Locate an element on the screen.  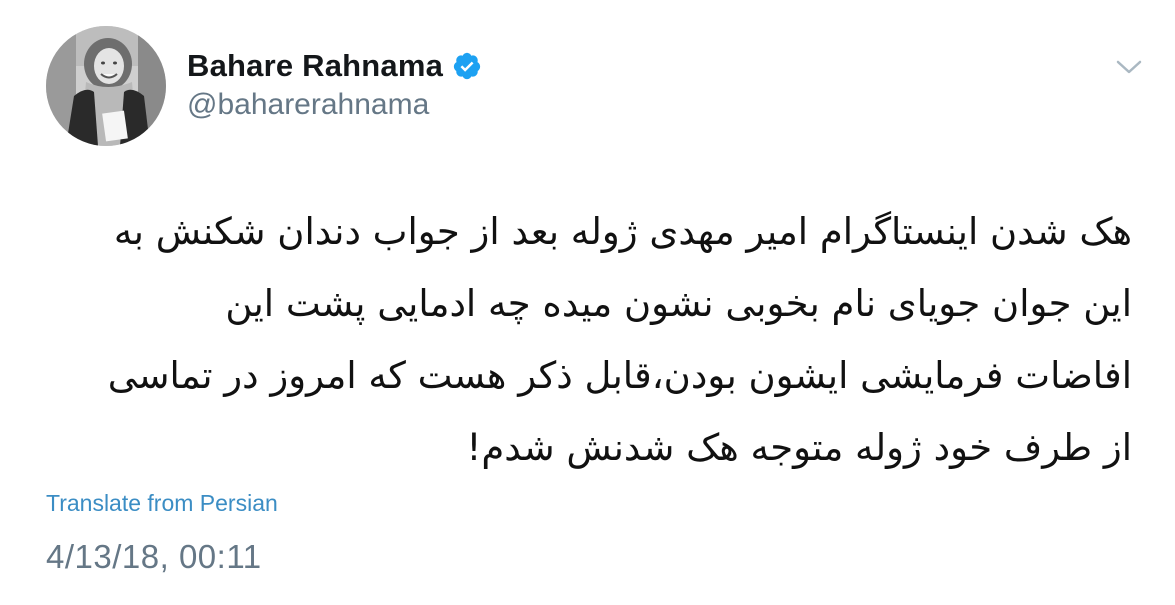
handle: @baharerahnama is located at coordinates (308, 105).